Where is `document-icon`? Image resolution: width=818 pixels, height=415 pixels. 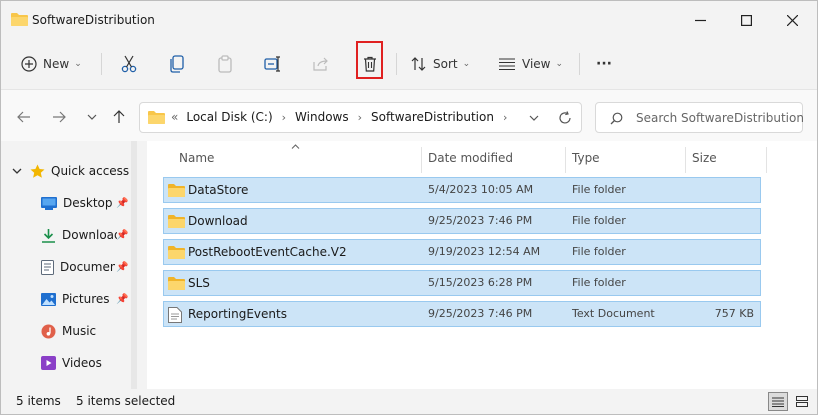 document-icon is located at coordinates (47, 267).